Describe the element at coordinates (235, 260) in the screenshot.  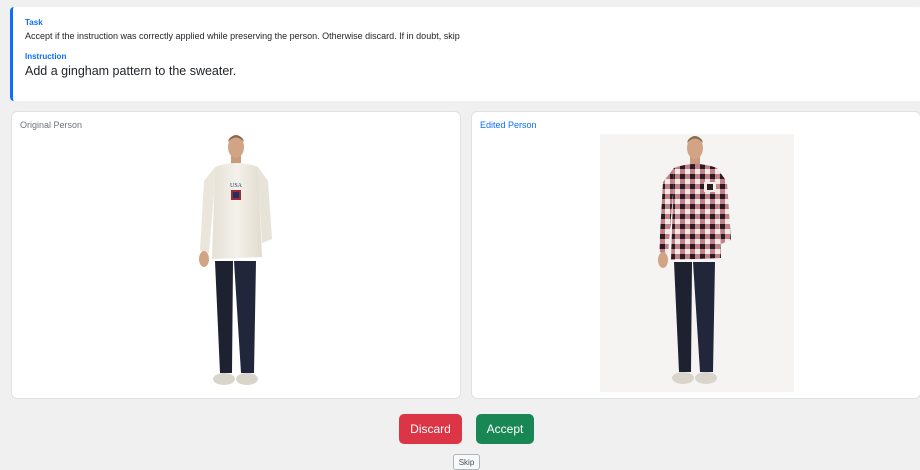
I see `original-person-image: USA` at that location.